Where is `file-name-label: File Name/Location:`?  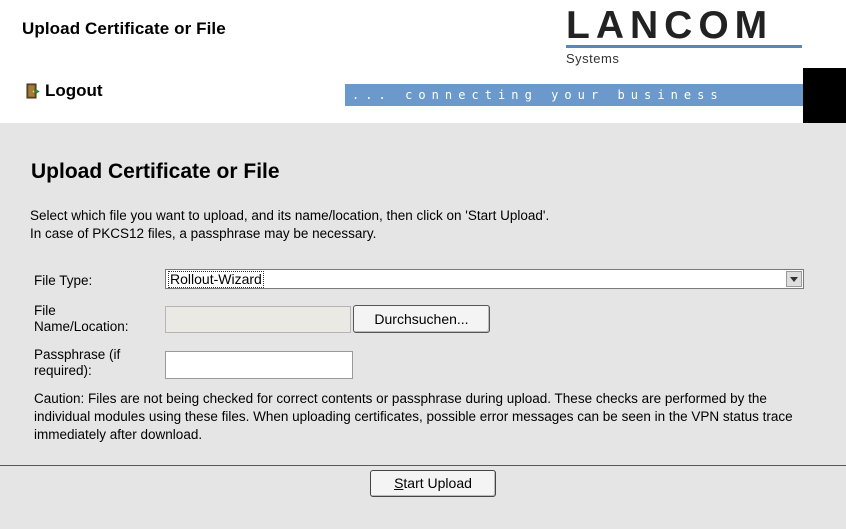 file-name-label: File Name/Location: is located at coordinates (81, 319).